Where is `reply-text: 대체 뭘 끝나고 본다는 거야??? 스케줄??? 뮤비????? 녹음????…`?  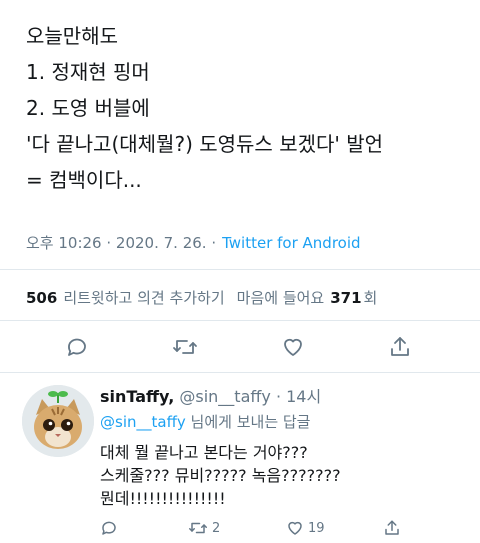 reply-text: 대체 뭘 끝나고 본다는 거야??? 스케줄??? 뮤비????? 녹음????… is located at coordinates (220, 475).